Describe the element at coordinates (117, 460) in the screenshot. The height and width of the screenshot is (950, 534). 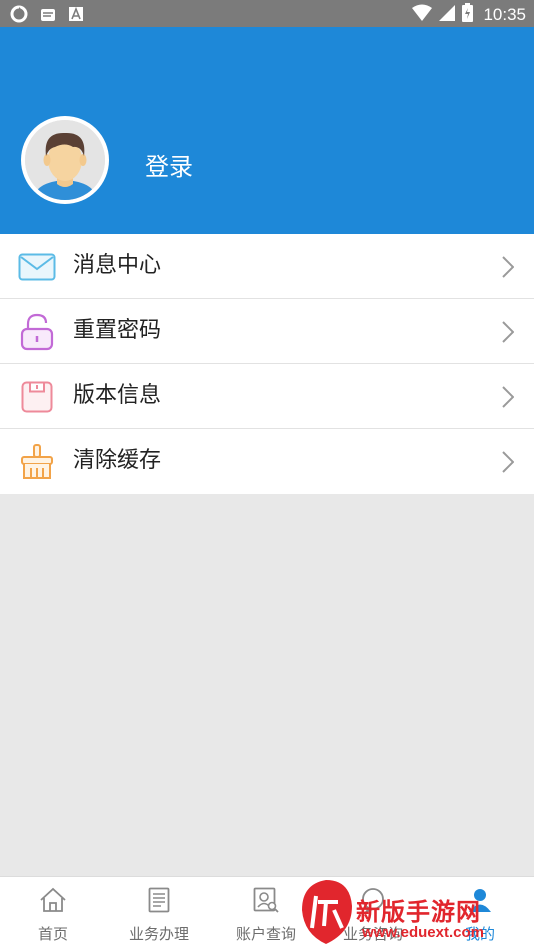
I see `menu-item-label: 清除缓存` at that location.